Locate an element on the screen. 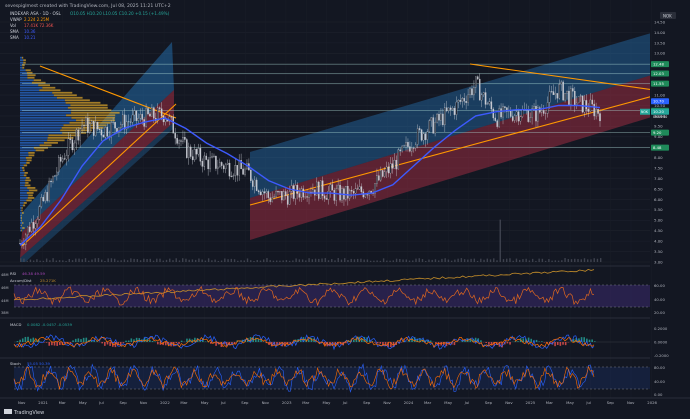 This screenshot has width=690, height=419. vwap-values: 2.224 2.25M is located at coordinates (37, 19).